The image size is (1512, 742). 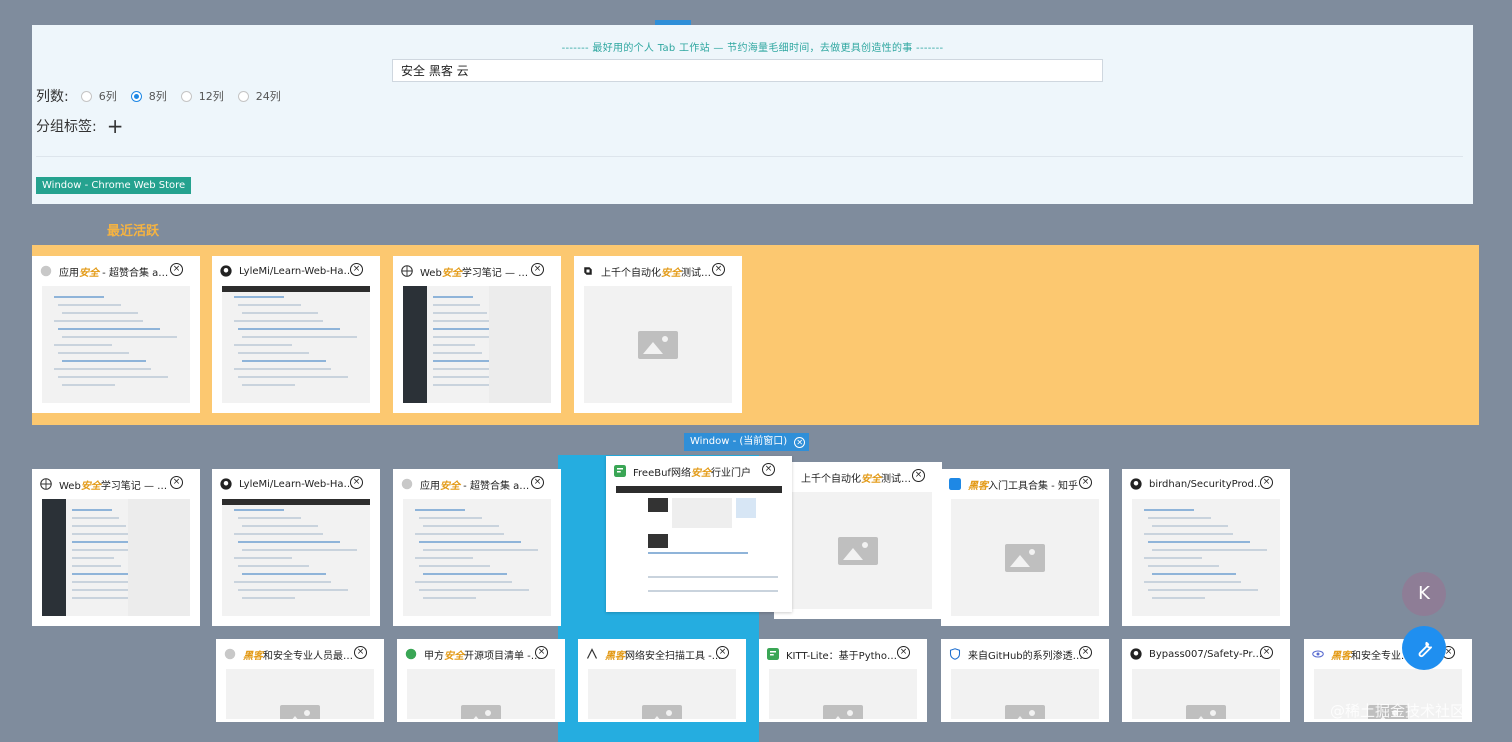 What do you see at coordinates (800, 442) in the screenshot?
I see `close-icon: ✕` at bounding box center [800, 442].